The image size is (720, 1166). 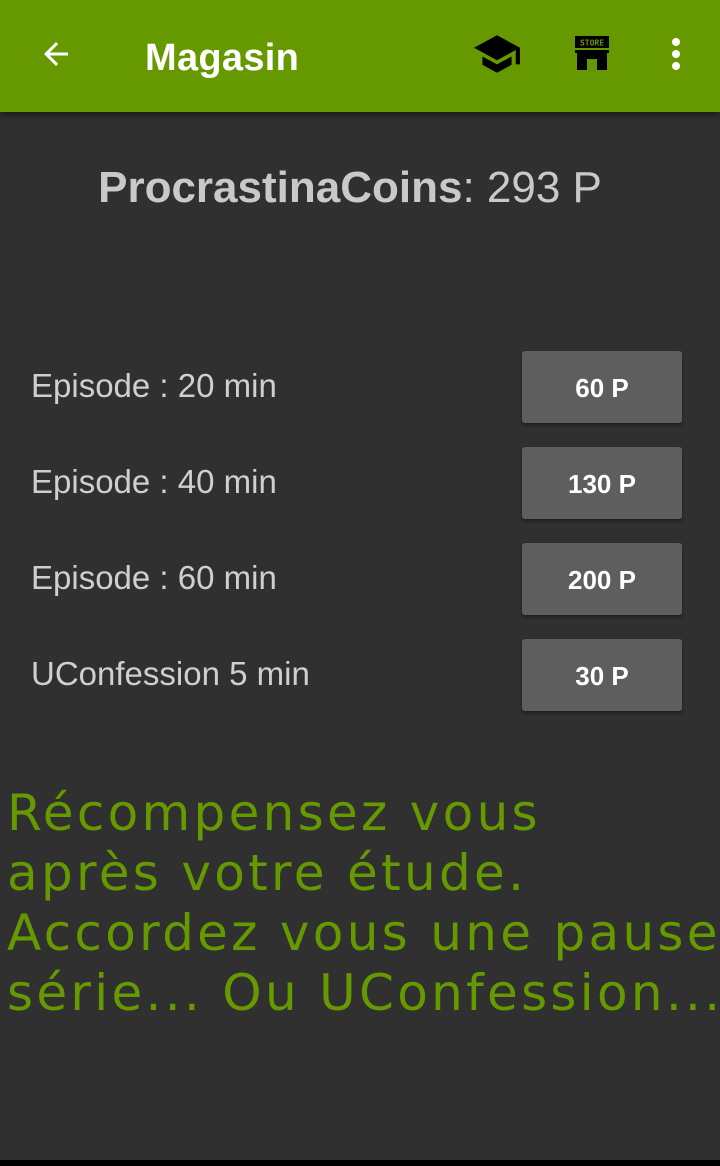 I want to click on coin-balance-value: 293 P, so click(x=544, y=187).